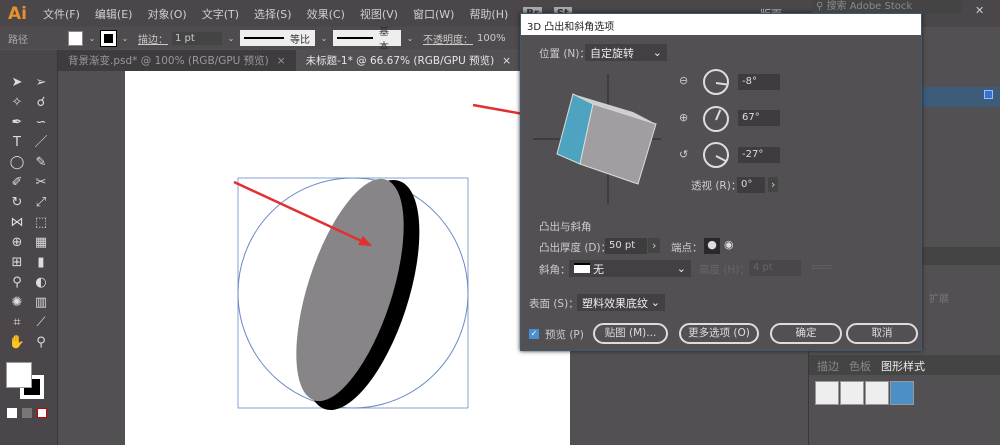  What do you see at coordinates (759, 155) in the screenshot?
I see `z-rotation-input: -27°` at bounding box center [759, 155].